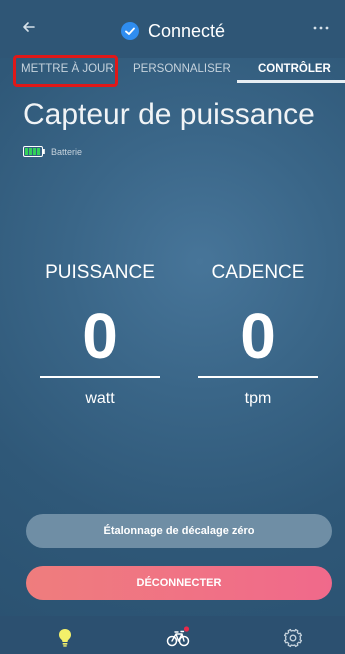 The height and width of the screenshot is (654, 345). I want to click on more-dots-icon, so click(321, 28).